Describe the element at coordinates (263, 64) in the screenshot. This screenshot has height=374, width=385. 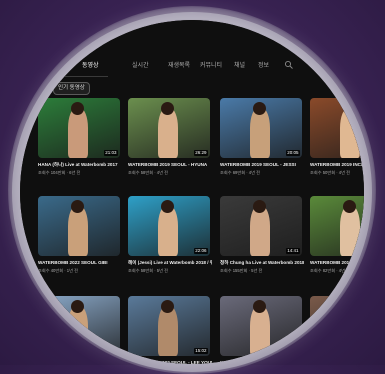
I see `tab-about: 정보` at that location.